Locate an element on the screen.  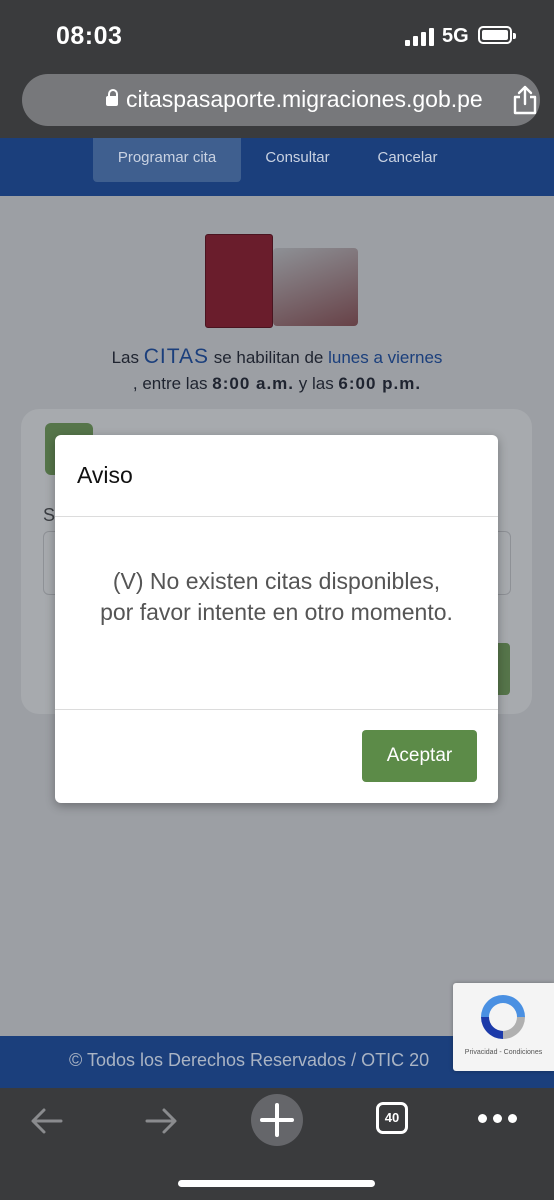
forward-arrow-icon is located at coordinates (161, 1121).